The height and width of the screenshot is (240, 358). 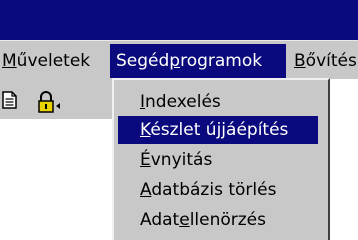 I want to click on keszlet-rest: észlet újjáépítés, so click(x=219, y=130).